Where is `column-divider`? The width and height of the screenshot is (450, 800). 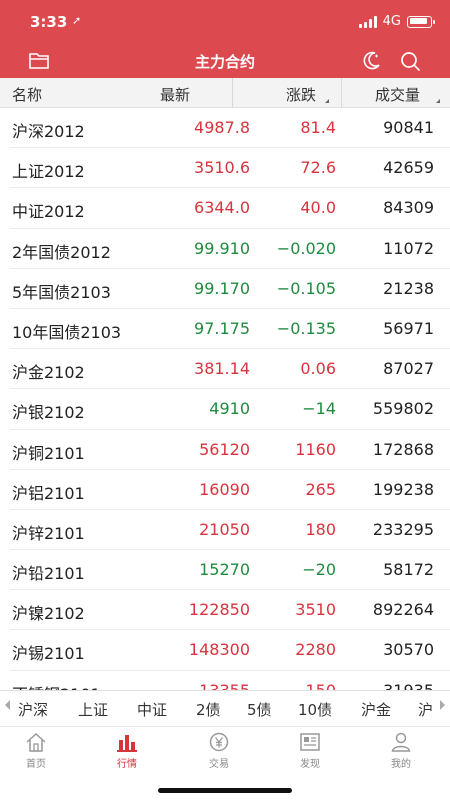
column-divider is located at coordinates (341, 93).